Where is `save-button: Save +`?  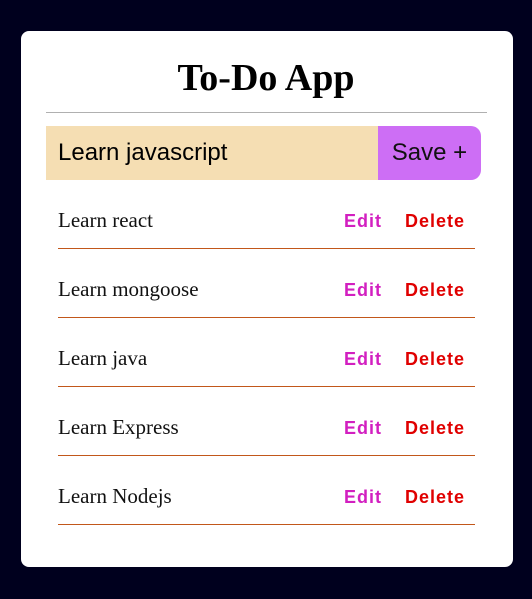 save-button: Save + is located at coordinates (429, 153).